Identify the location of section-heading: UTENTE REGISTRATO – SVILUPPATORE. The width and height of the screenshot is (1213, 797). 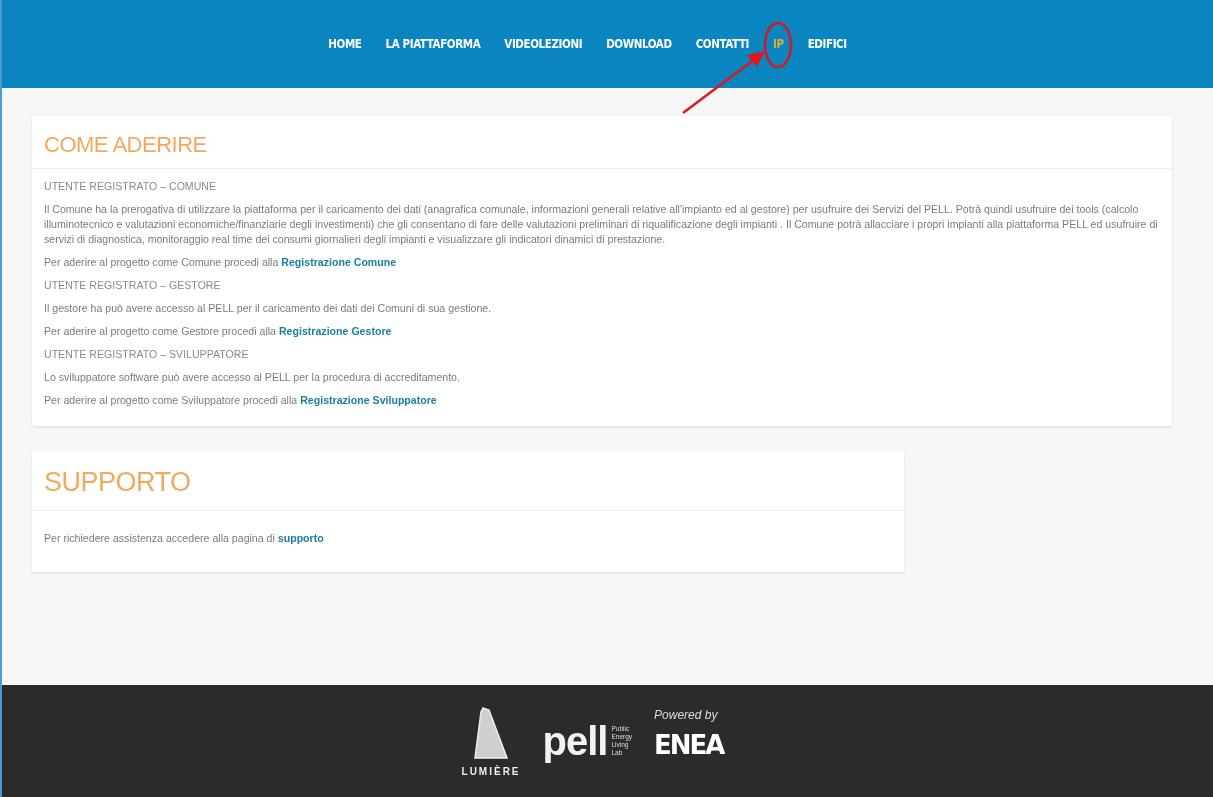
(147, 354).